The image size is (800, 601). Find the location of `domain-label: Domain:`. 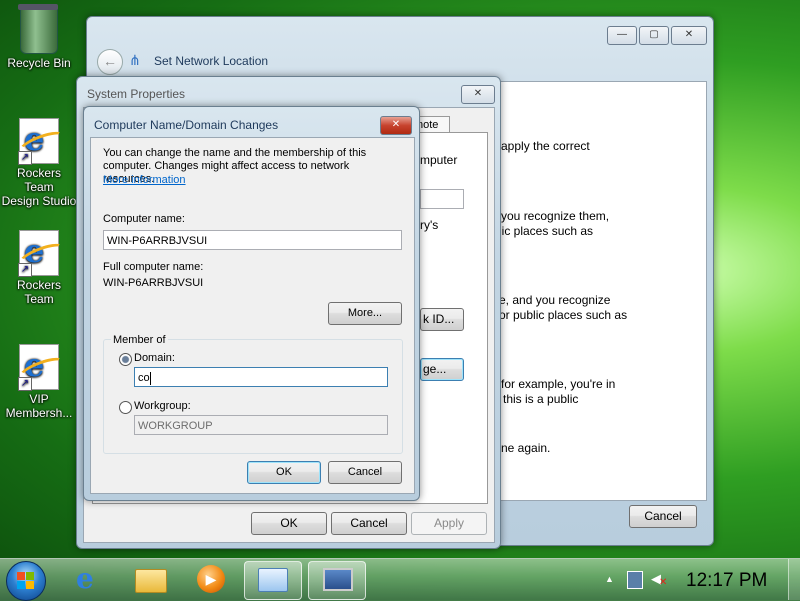

domain-label: Domain: is located at coordinates (154, 358).